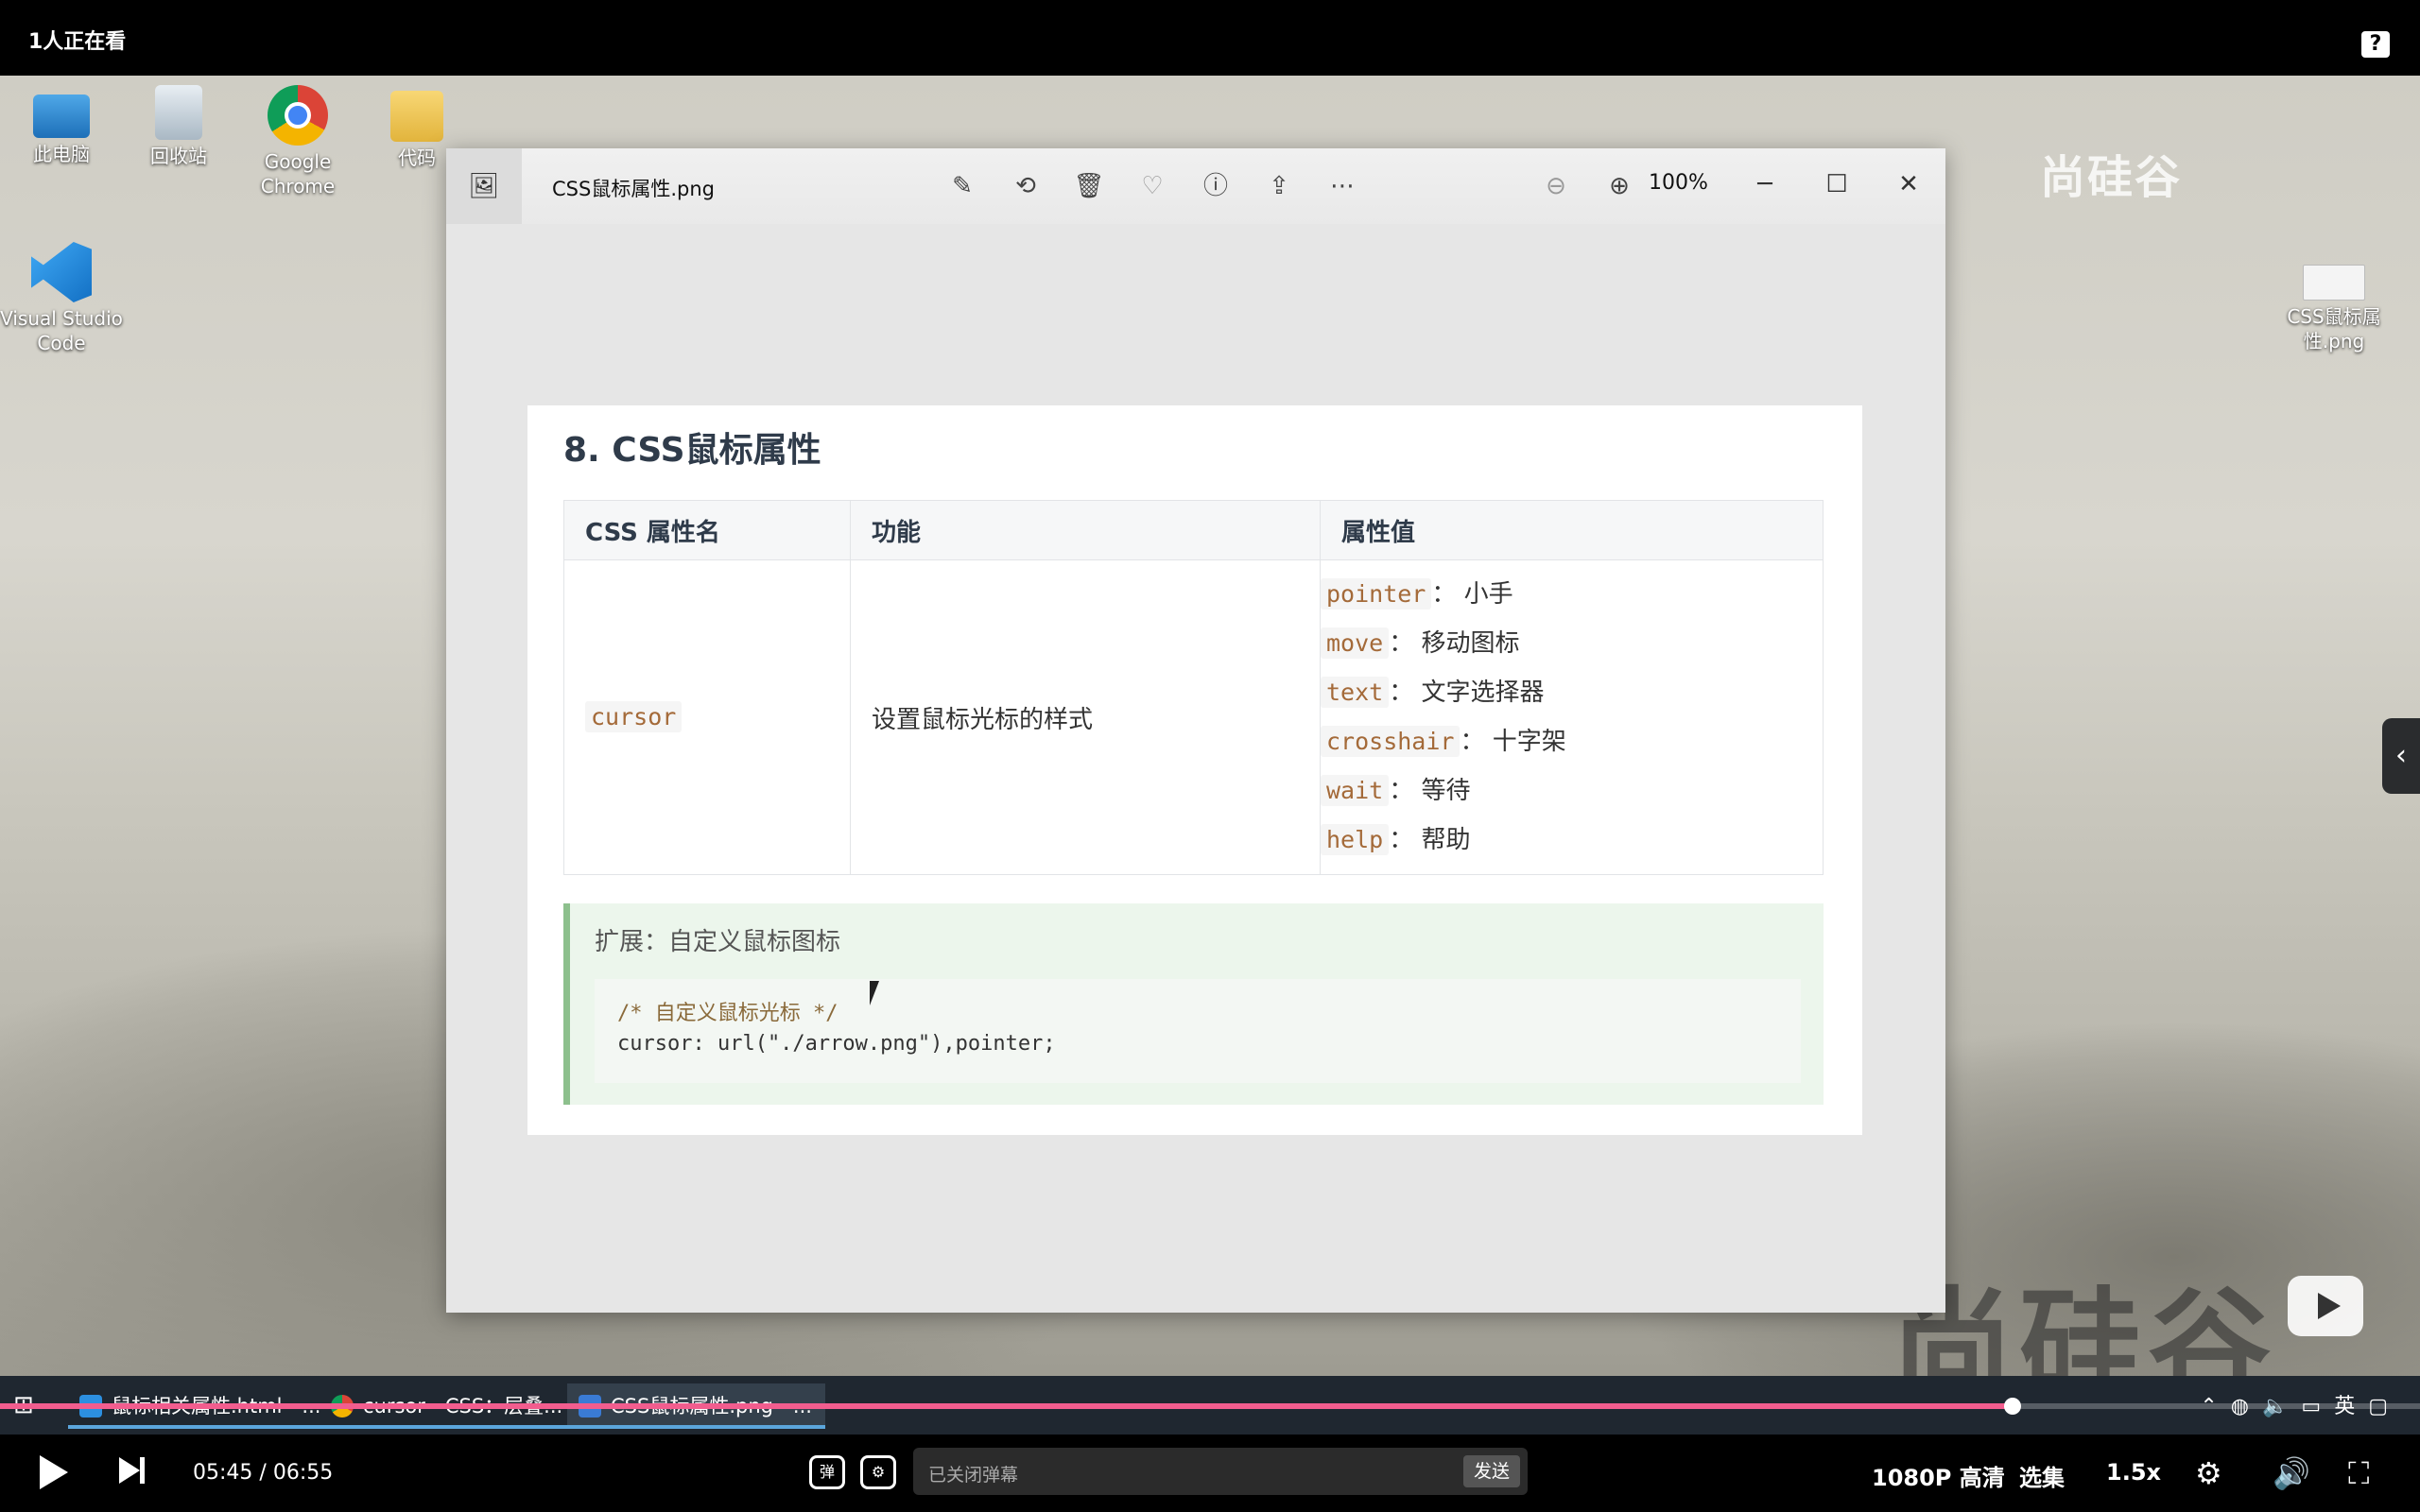  What do you see at coordinates (2111, 177) in the screenshot?
I see `watermark-logo: 尚硅谷` at bounding box center [2111, 177].